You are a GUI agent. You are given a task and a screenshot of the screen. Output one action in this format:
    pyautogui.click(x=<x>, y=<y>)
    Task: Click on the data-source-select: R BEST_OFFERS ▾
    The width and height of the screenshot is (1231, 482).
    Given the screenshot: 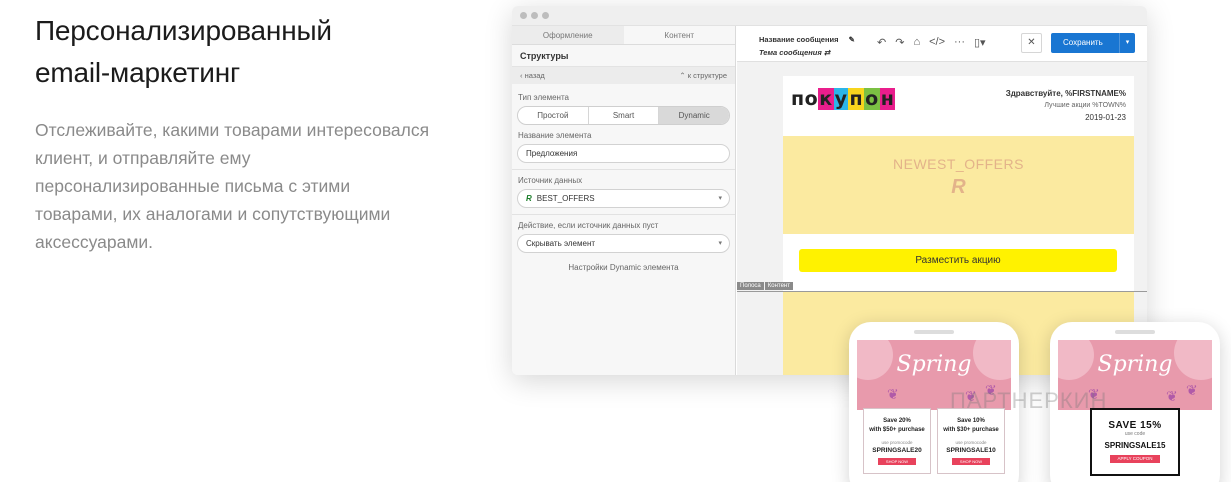 What is the action you would take?
    pyautogui.click(x=623, y=198)
    